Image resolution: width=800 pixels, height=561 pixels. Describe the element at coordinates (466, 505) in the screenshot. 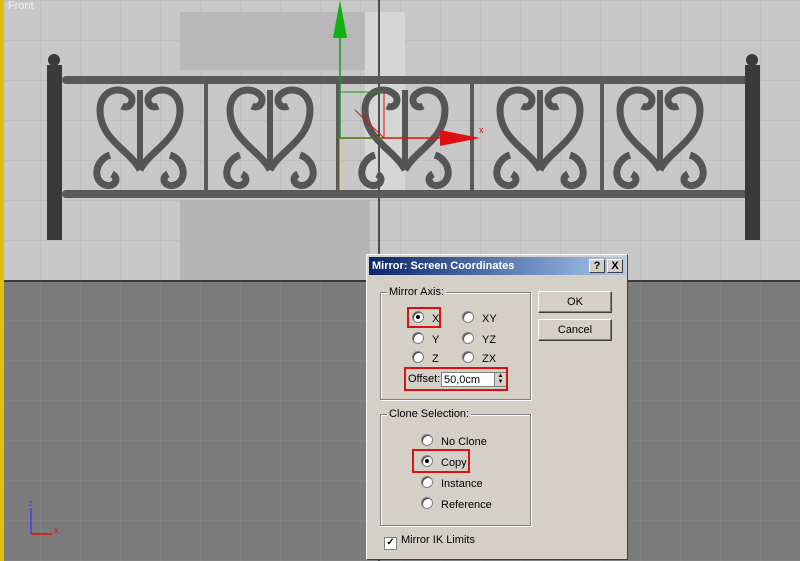

I see `radio-label: Reference` at that location.